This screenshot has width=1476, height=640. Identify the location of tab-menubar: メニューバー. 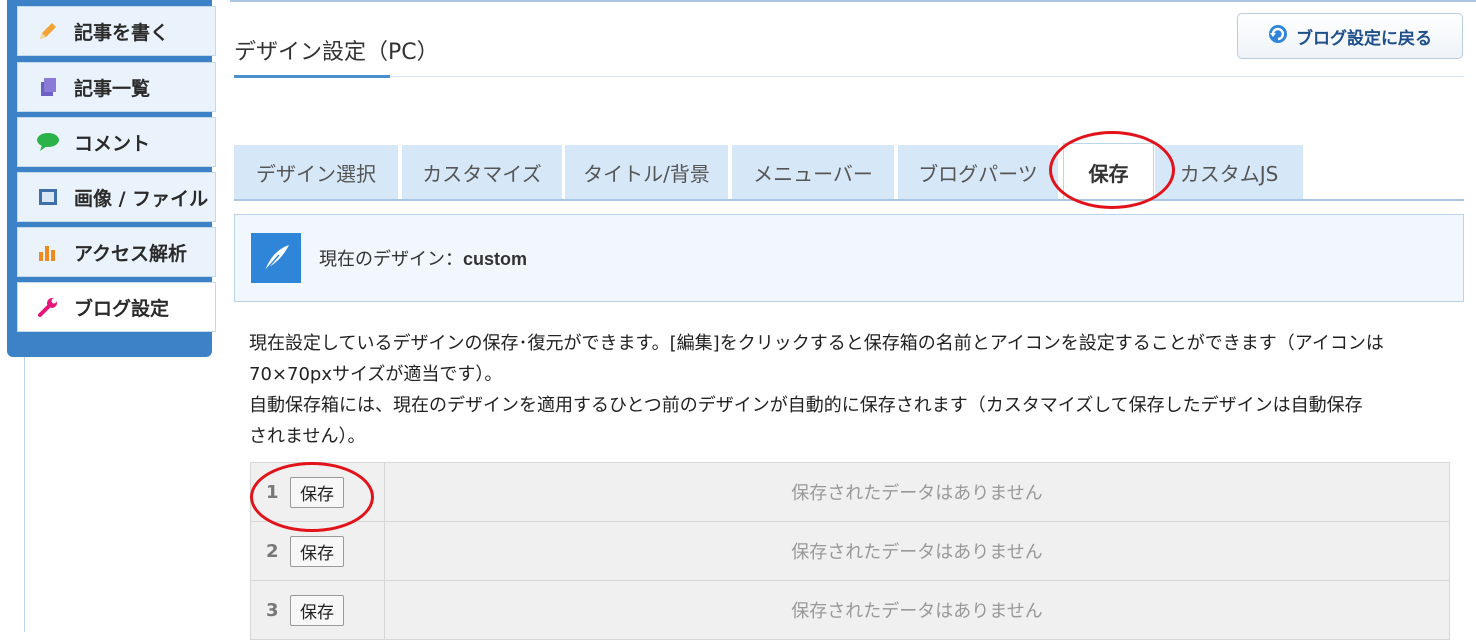
(813, 172).